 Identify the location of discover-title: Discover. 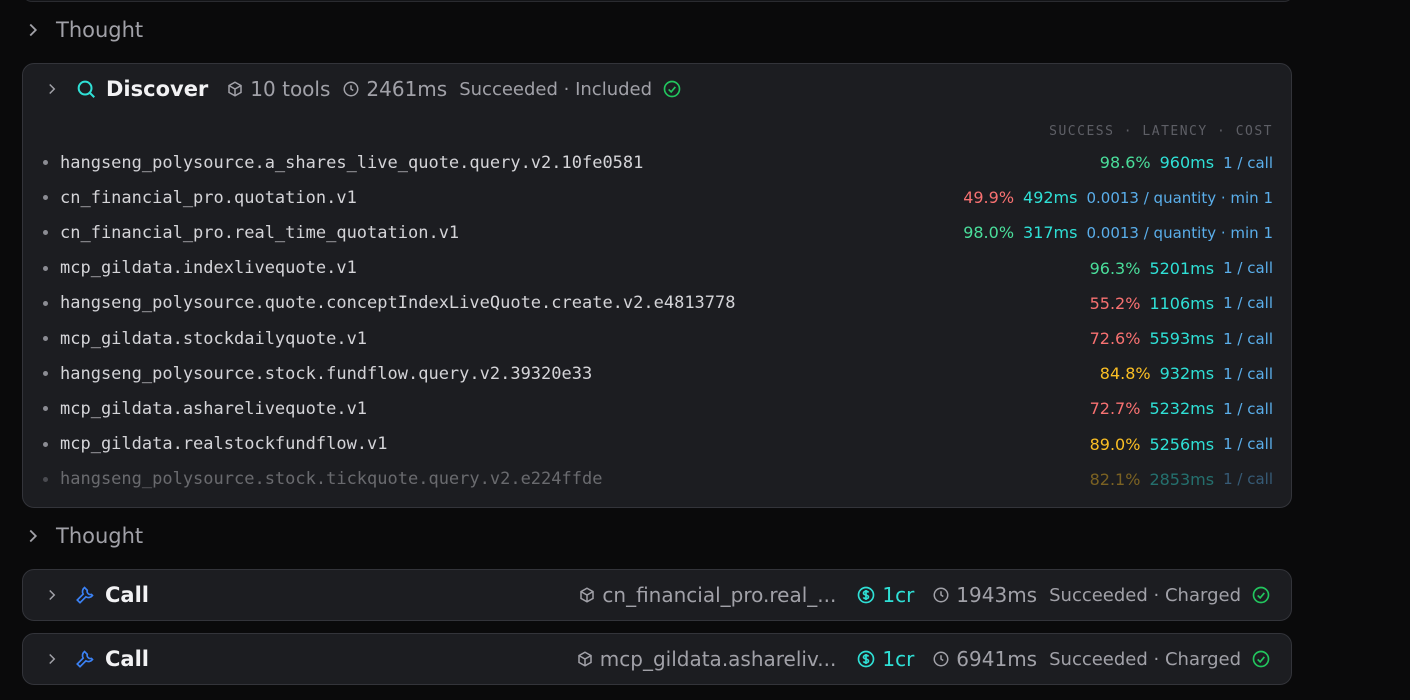
(157, 89).